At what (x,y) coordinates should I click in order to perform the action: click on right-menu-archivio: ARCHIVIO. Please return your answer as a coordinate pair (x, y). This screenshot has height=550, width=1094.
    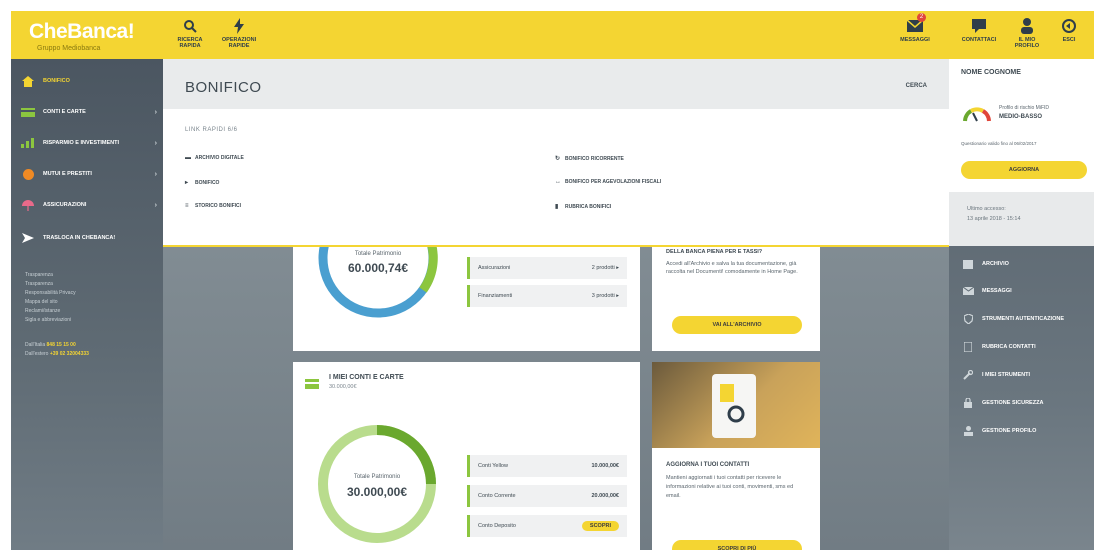
    Looking at the image, I should click on (1027, 264).